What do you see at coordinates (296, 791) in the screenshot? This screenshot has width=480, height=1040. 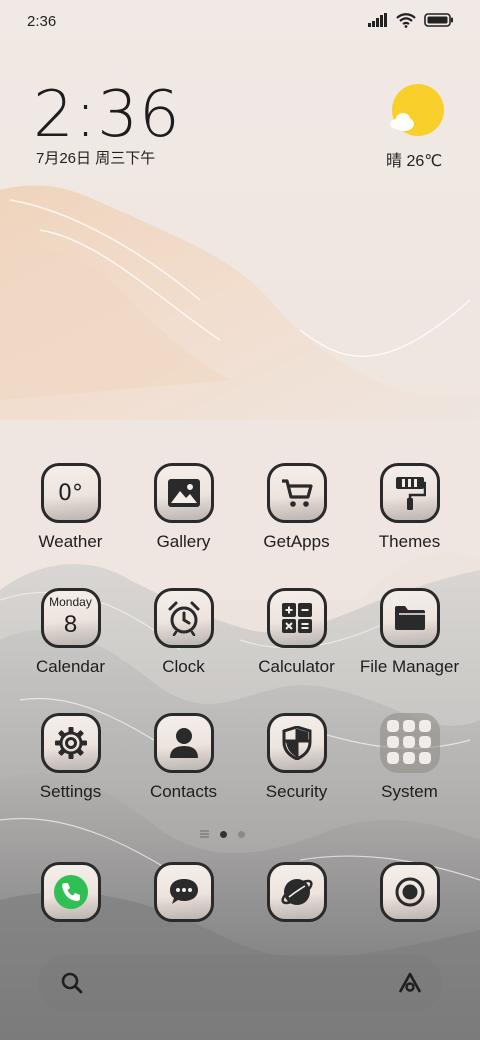 I see `app-label: Security` at bounding box center [296, 791].